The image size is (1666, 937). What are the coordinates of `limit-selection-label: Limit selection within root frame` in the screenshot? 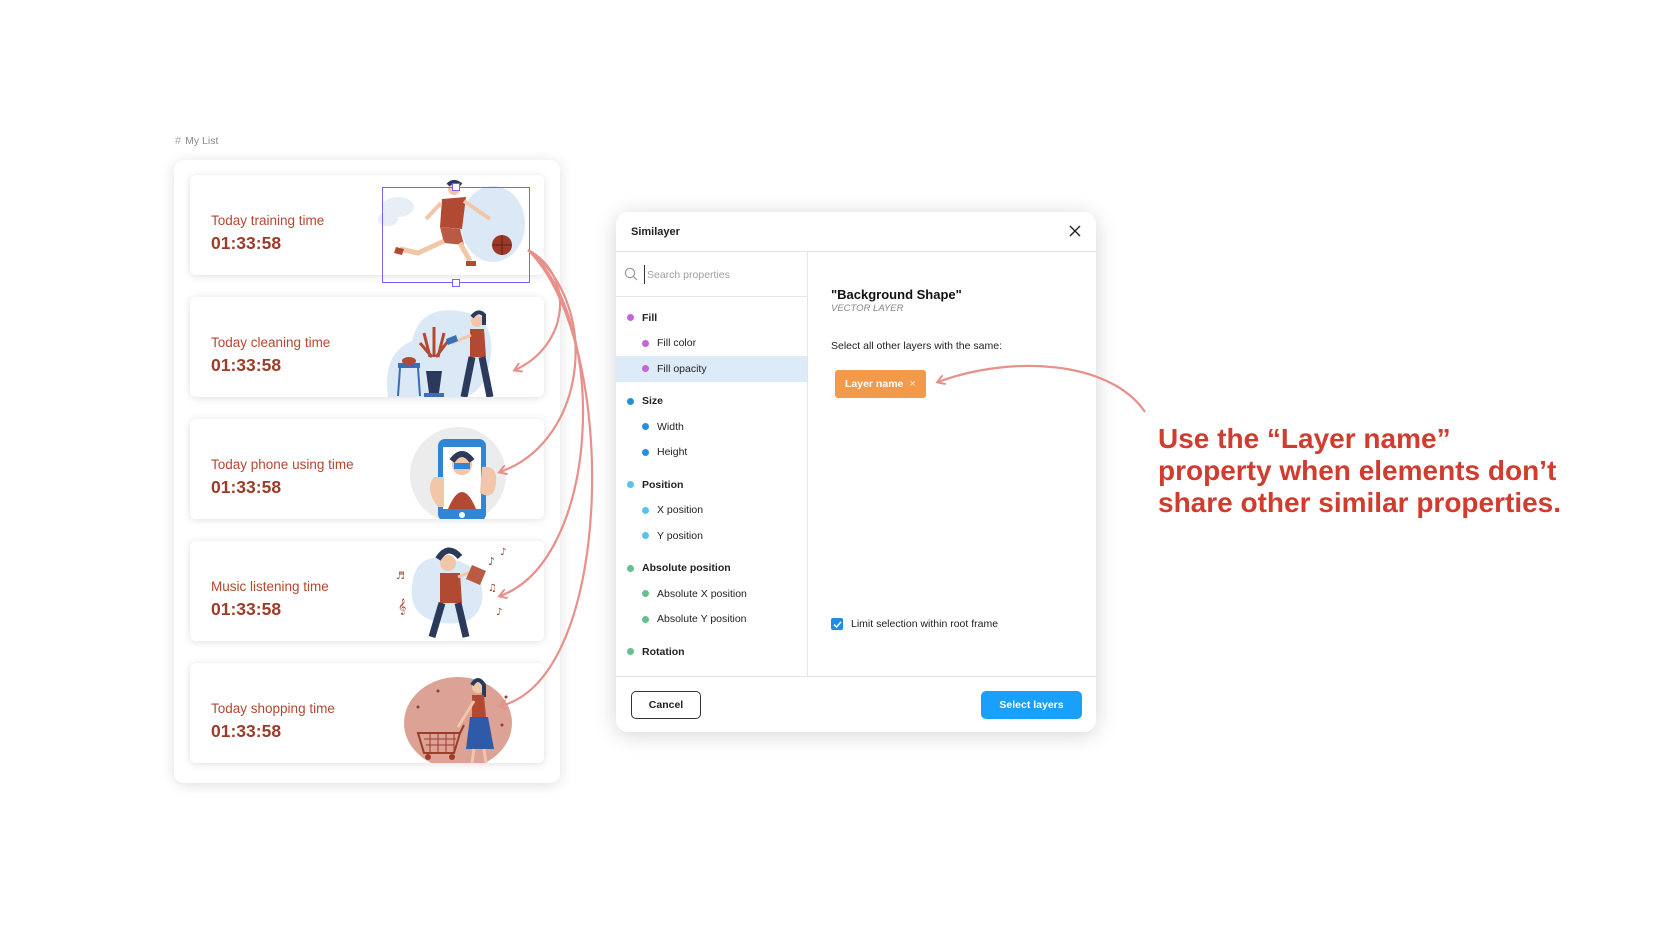 It's located at (925, 624).